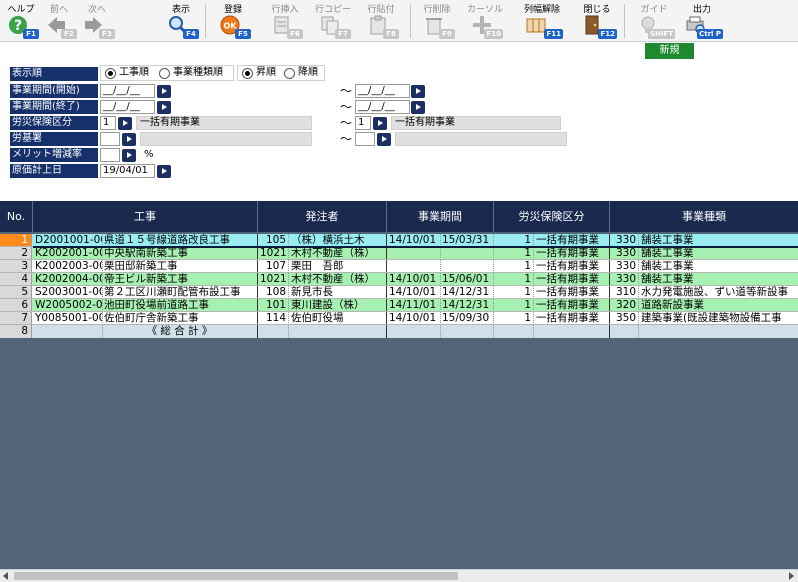 This screenshot has width=798, height=582. What do you see at coordinates (54, 91) in the screenshot?
I see `period-start-label: 事業期間(開始)` at bounding box center [54, 91].